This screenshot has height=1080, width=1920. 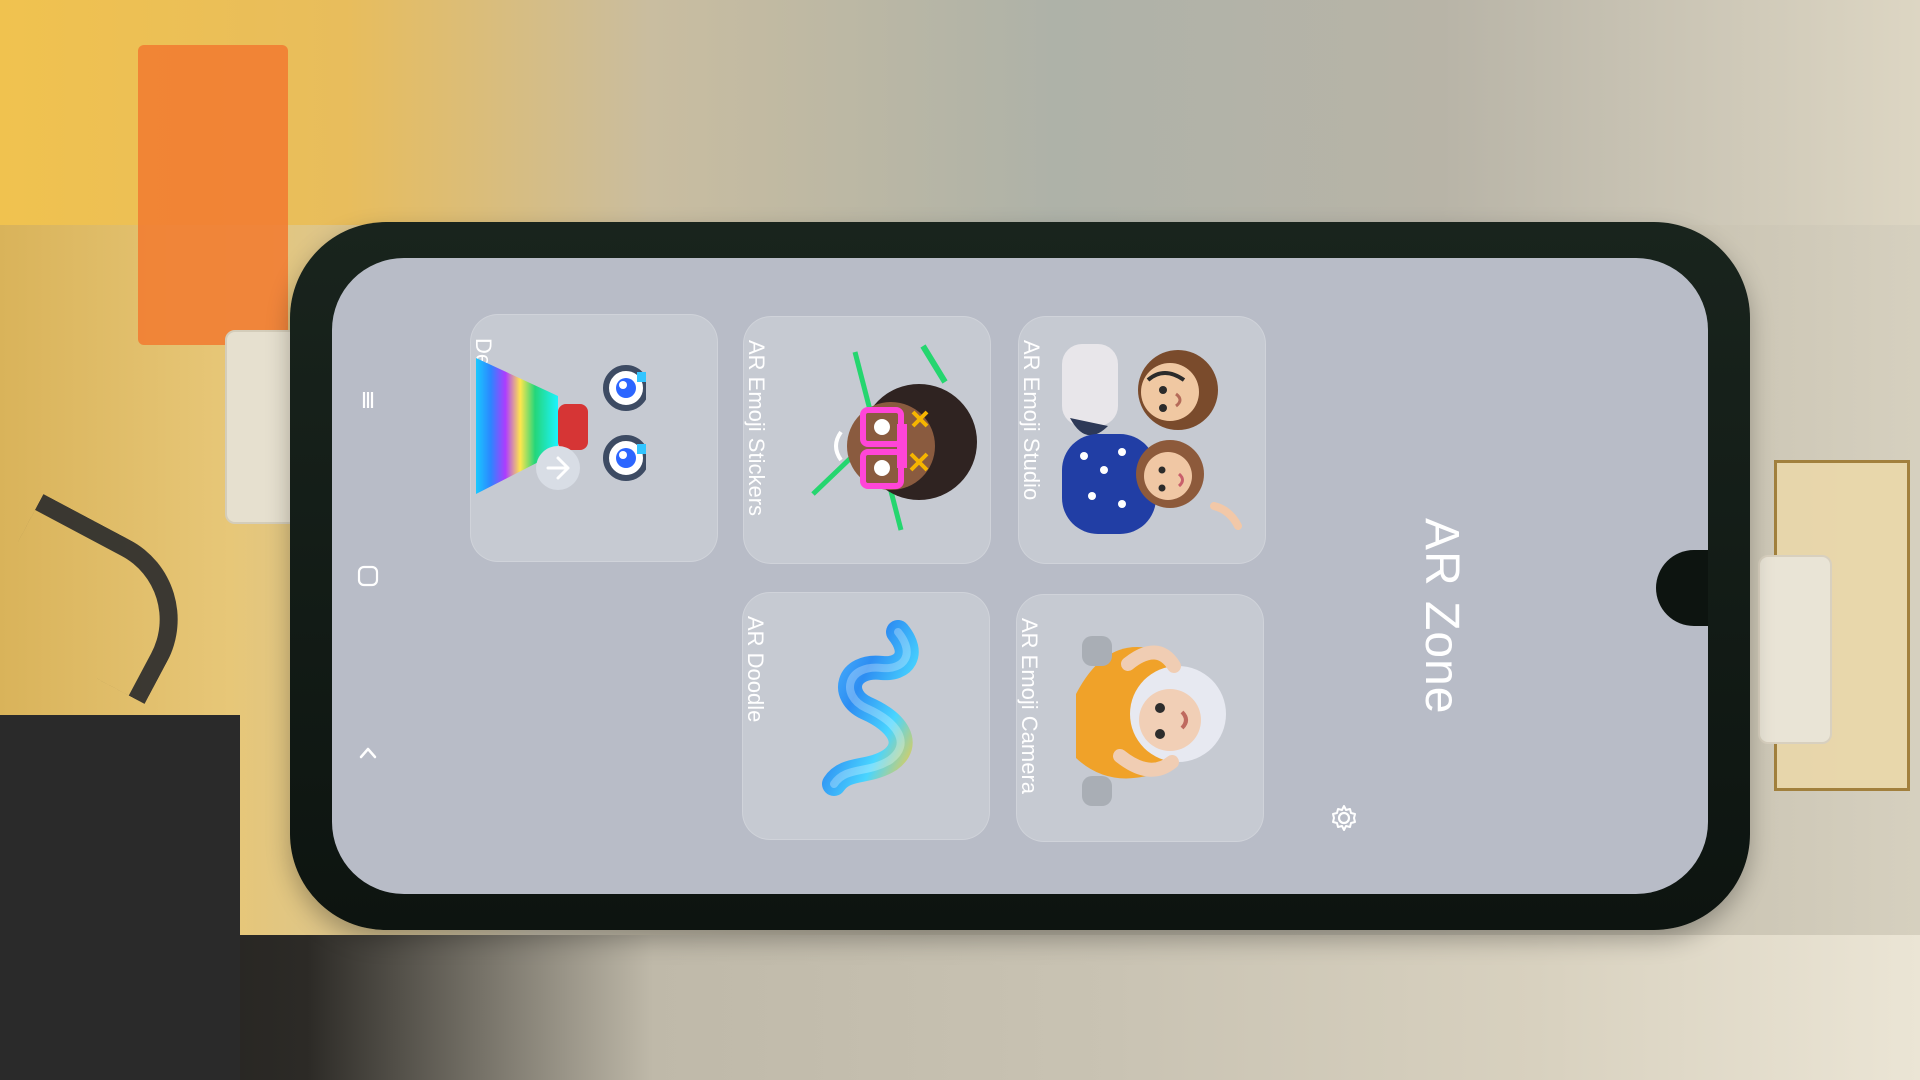 I want to click on gear-icon, so click(x=1344, y=818).